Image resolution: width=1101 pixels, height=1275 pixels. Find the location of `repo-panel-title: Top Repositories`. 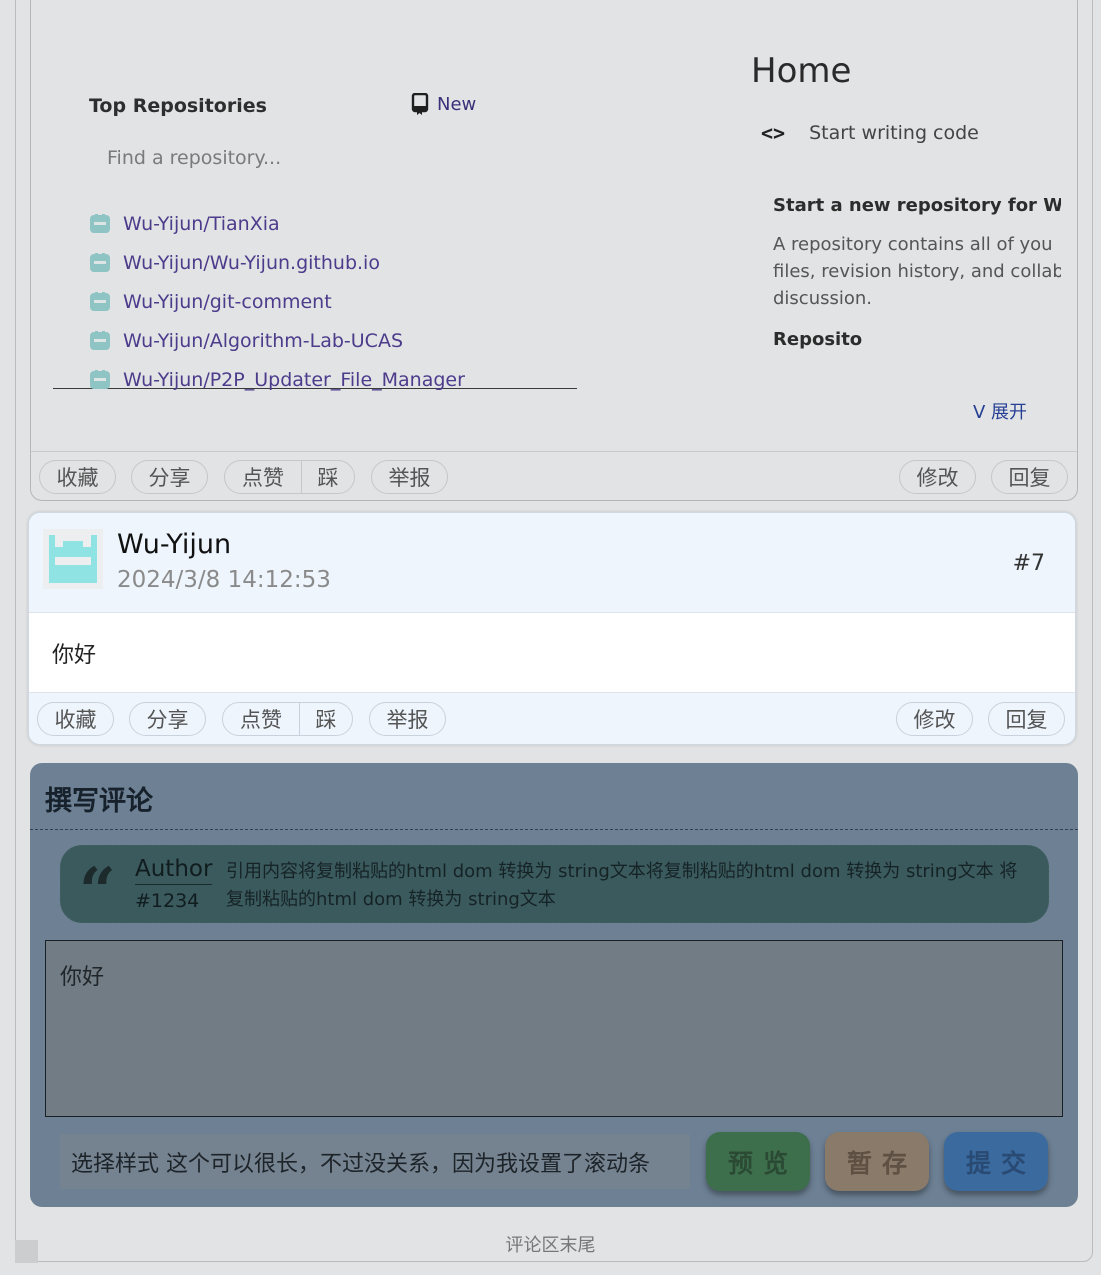

repo-panel-title: Top Repositories is located at coordinates (178, 106).